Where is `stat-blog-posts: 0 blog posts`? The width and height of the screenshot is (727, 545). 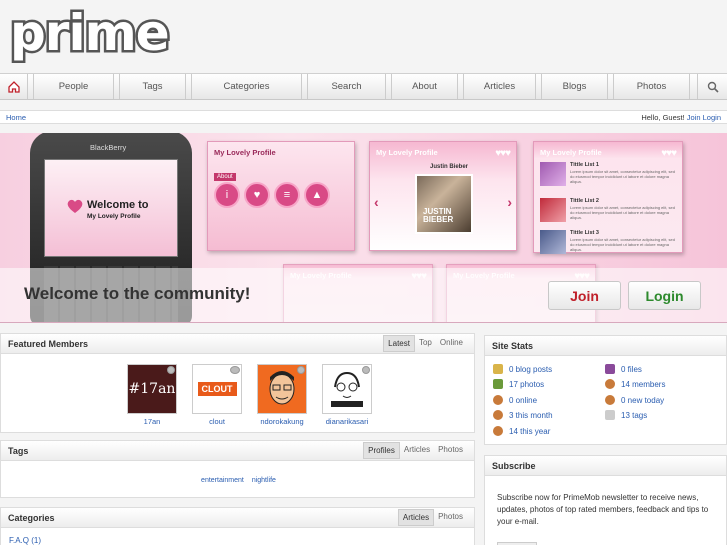
stat-blog-posts: 0 blog posts is located at coordinates (522, 369).